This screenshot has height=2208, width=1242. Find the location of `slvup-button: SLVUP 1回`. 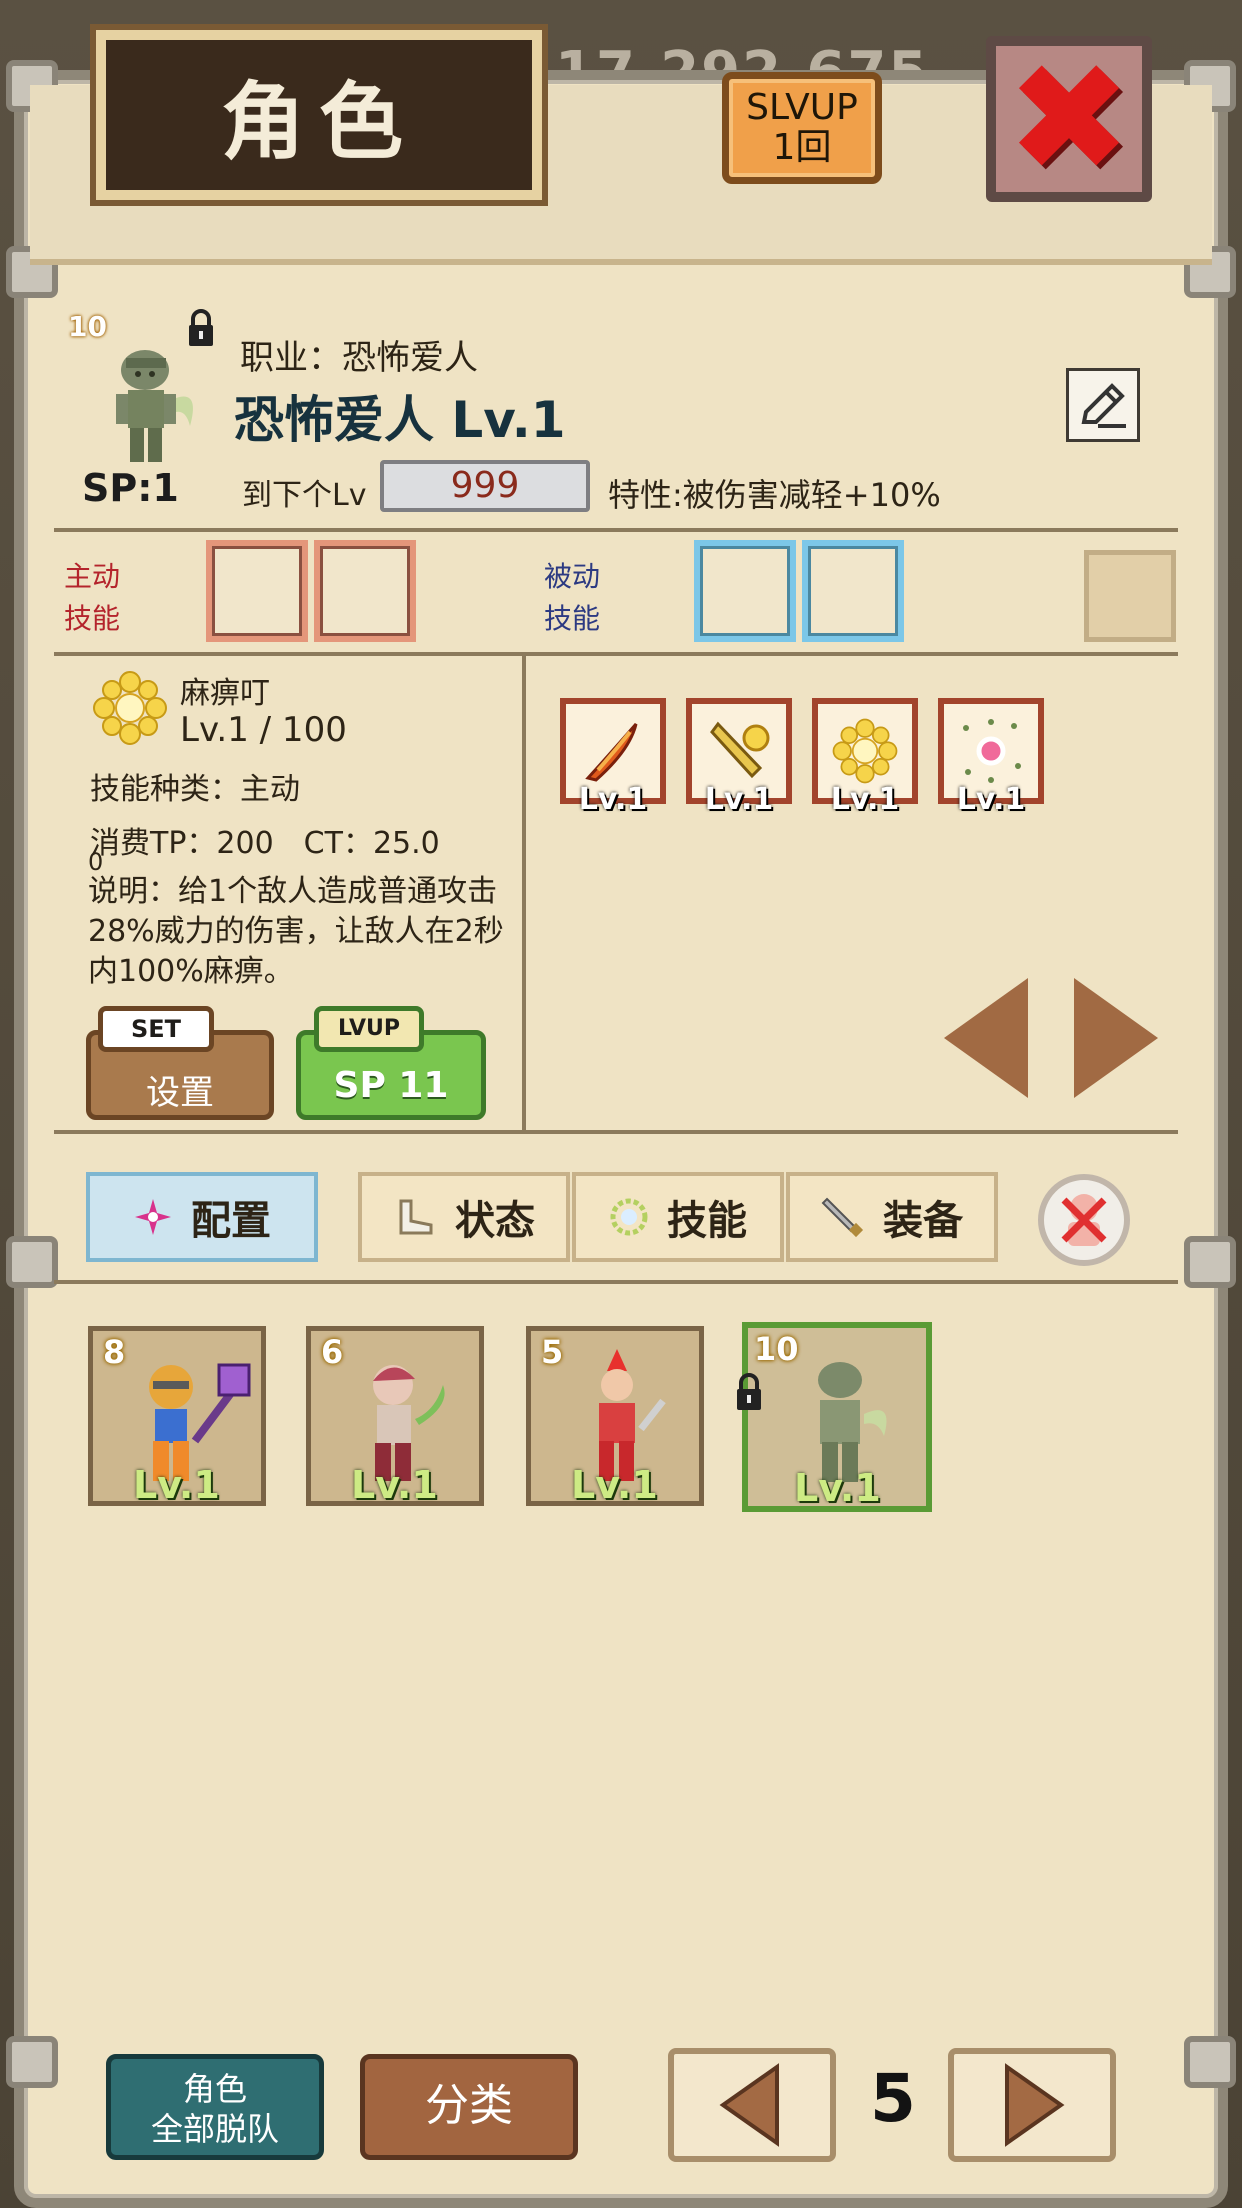

slvup-button: SLVUP 1回 is located at coordinates (802, 128).